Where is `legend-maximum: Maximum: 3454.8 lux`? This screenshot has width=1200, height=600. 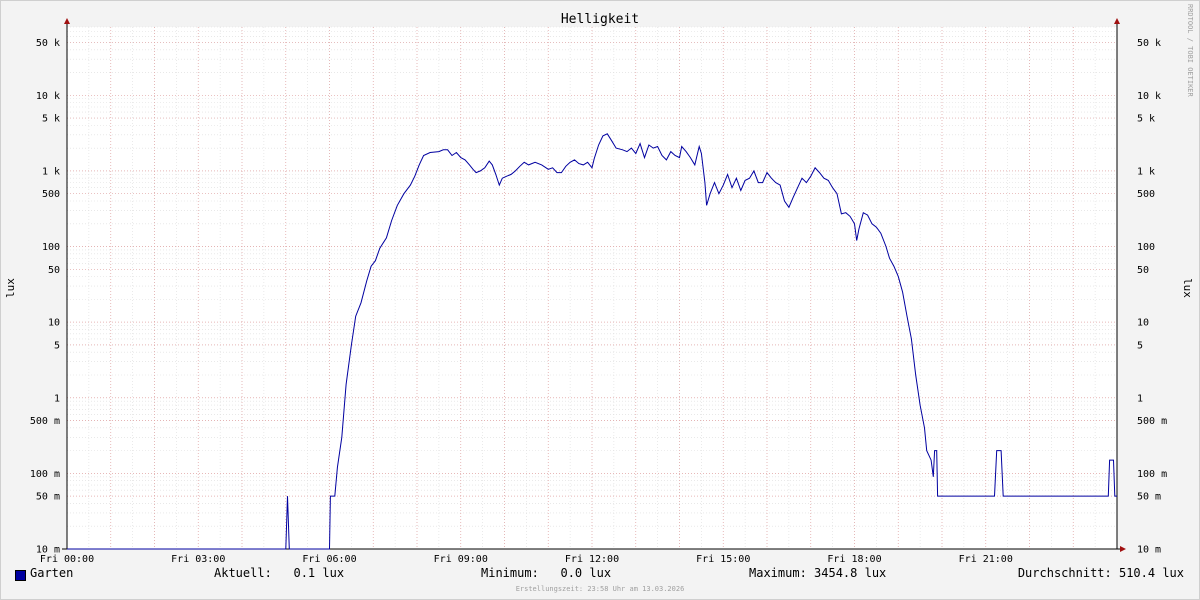 legend-maximum: Maximum: 3454.8 lux is located at coordinates (818, 573).